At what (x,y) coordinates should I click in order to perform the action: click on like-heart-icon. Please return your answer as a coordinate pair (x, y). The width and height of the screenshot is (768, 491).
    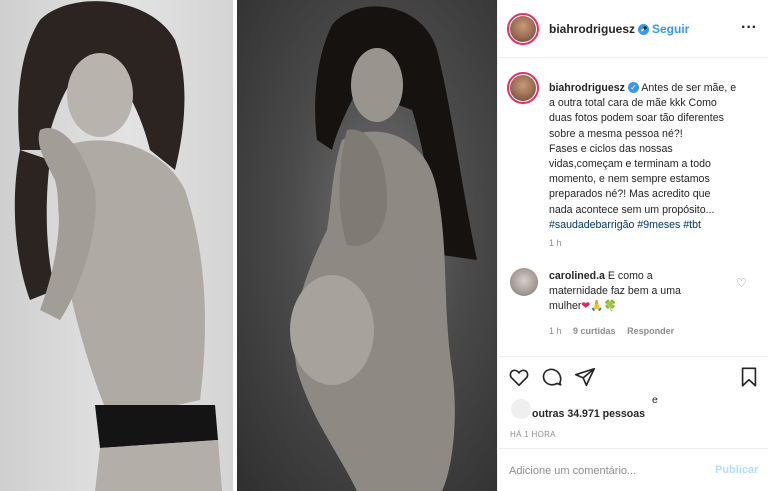
    Looking at the image, I should click on (519, 377).